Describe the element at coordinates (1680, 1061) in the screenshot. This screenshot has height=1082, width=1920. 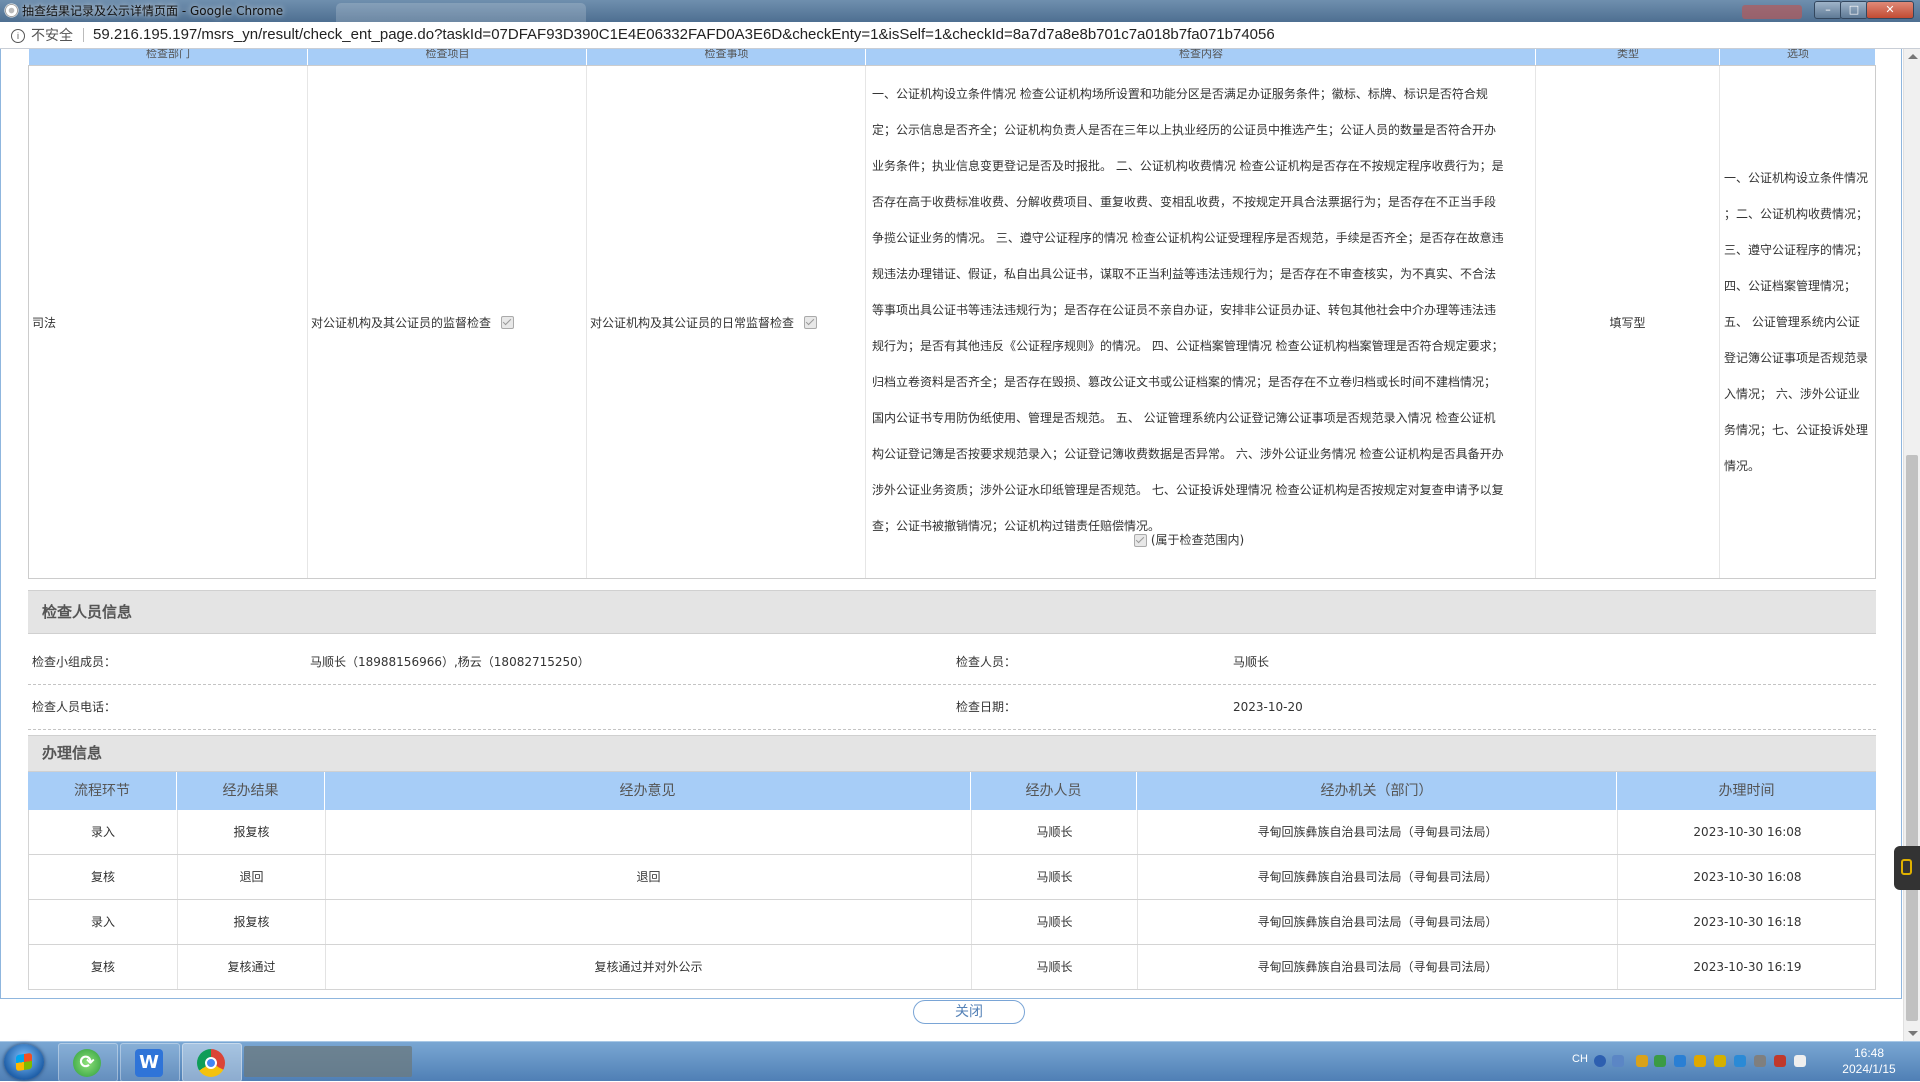
I see `bluetooth-icon` at that location.